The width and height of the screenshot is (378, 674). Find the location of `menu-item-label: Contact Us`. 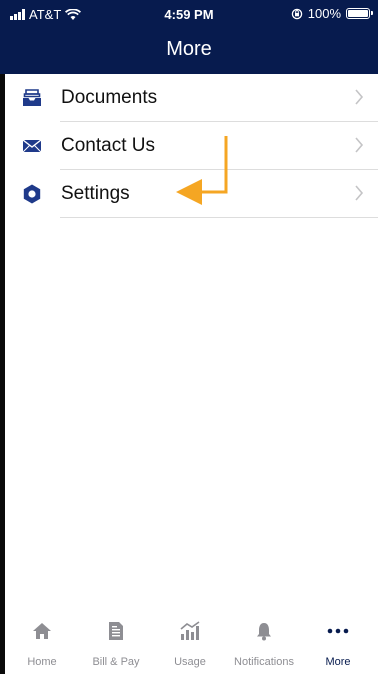

menu-item-label: Contact Us is located at coordinates (108, 145).